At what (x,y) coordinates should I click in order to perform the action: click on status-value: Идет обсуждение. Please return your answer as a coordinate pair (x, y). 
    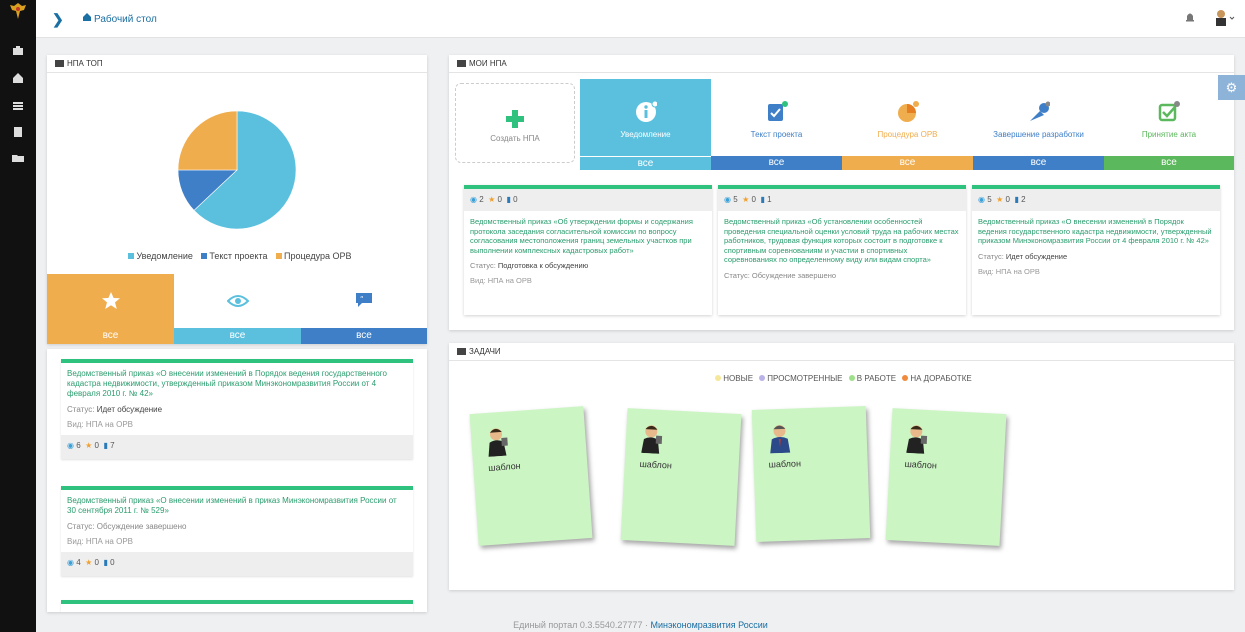
    Looking at the image, I should click on (129, 409).